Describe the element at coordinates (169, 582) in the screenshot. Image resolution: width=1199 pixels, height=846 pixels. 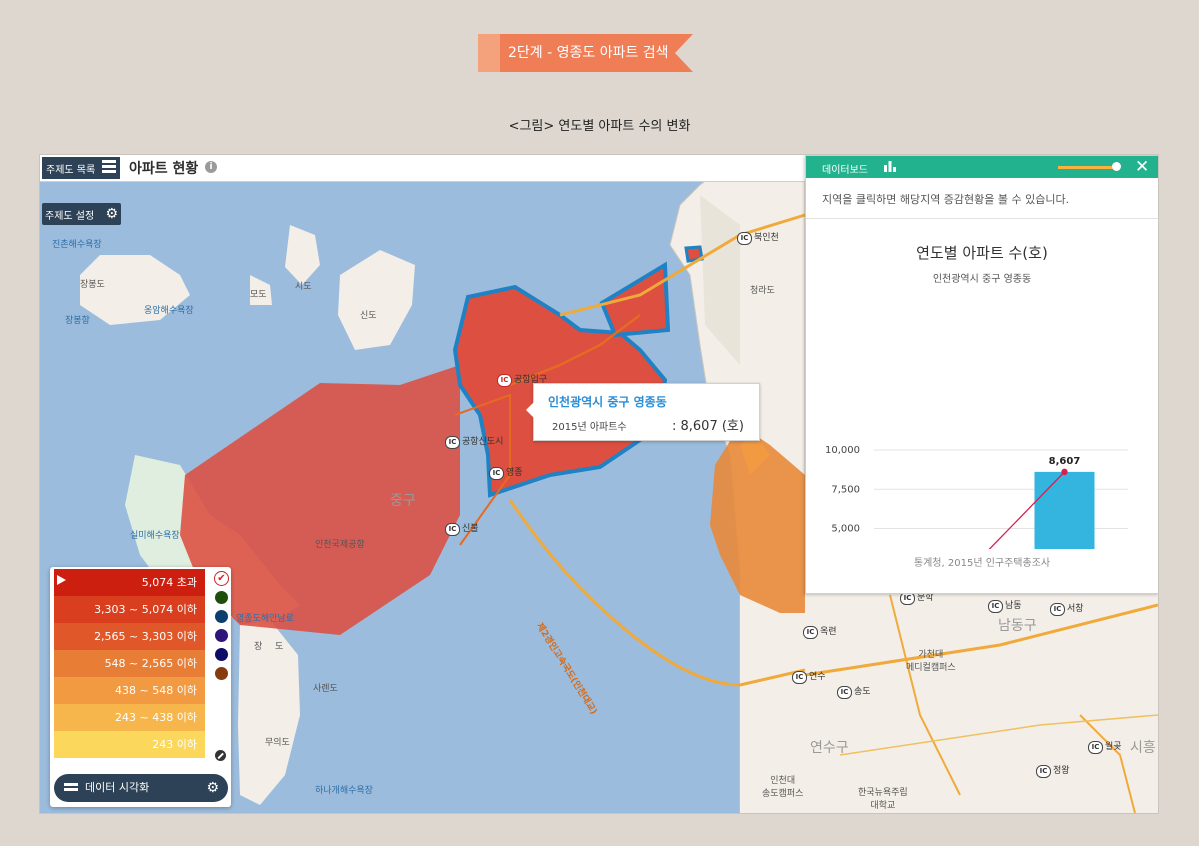
I see `legend-class-label: 5,074 초과` at that location.